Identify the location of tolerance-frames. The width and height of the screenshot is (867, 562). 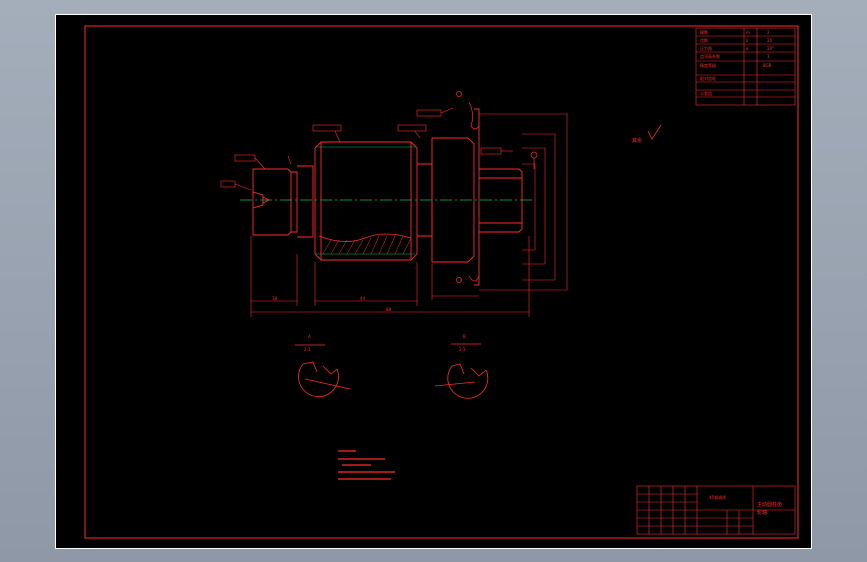
(366, 149).